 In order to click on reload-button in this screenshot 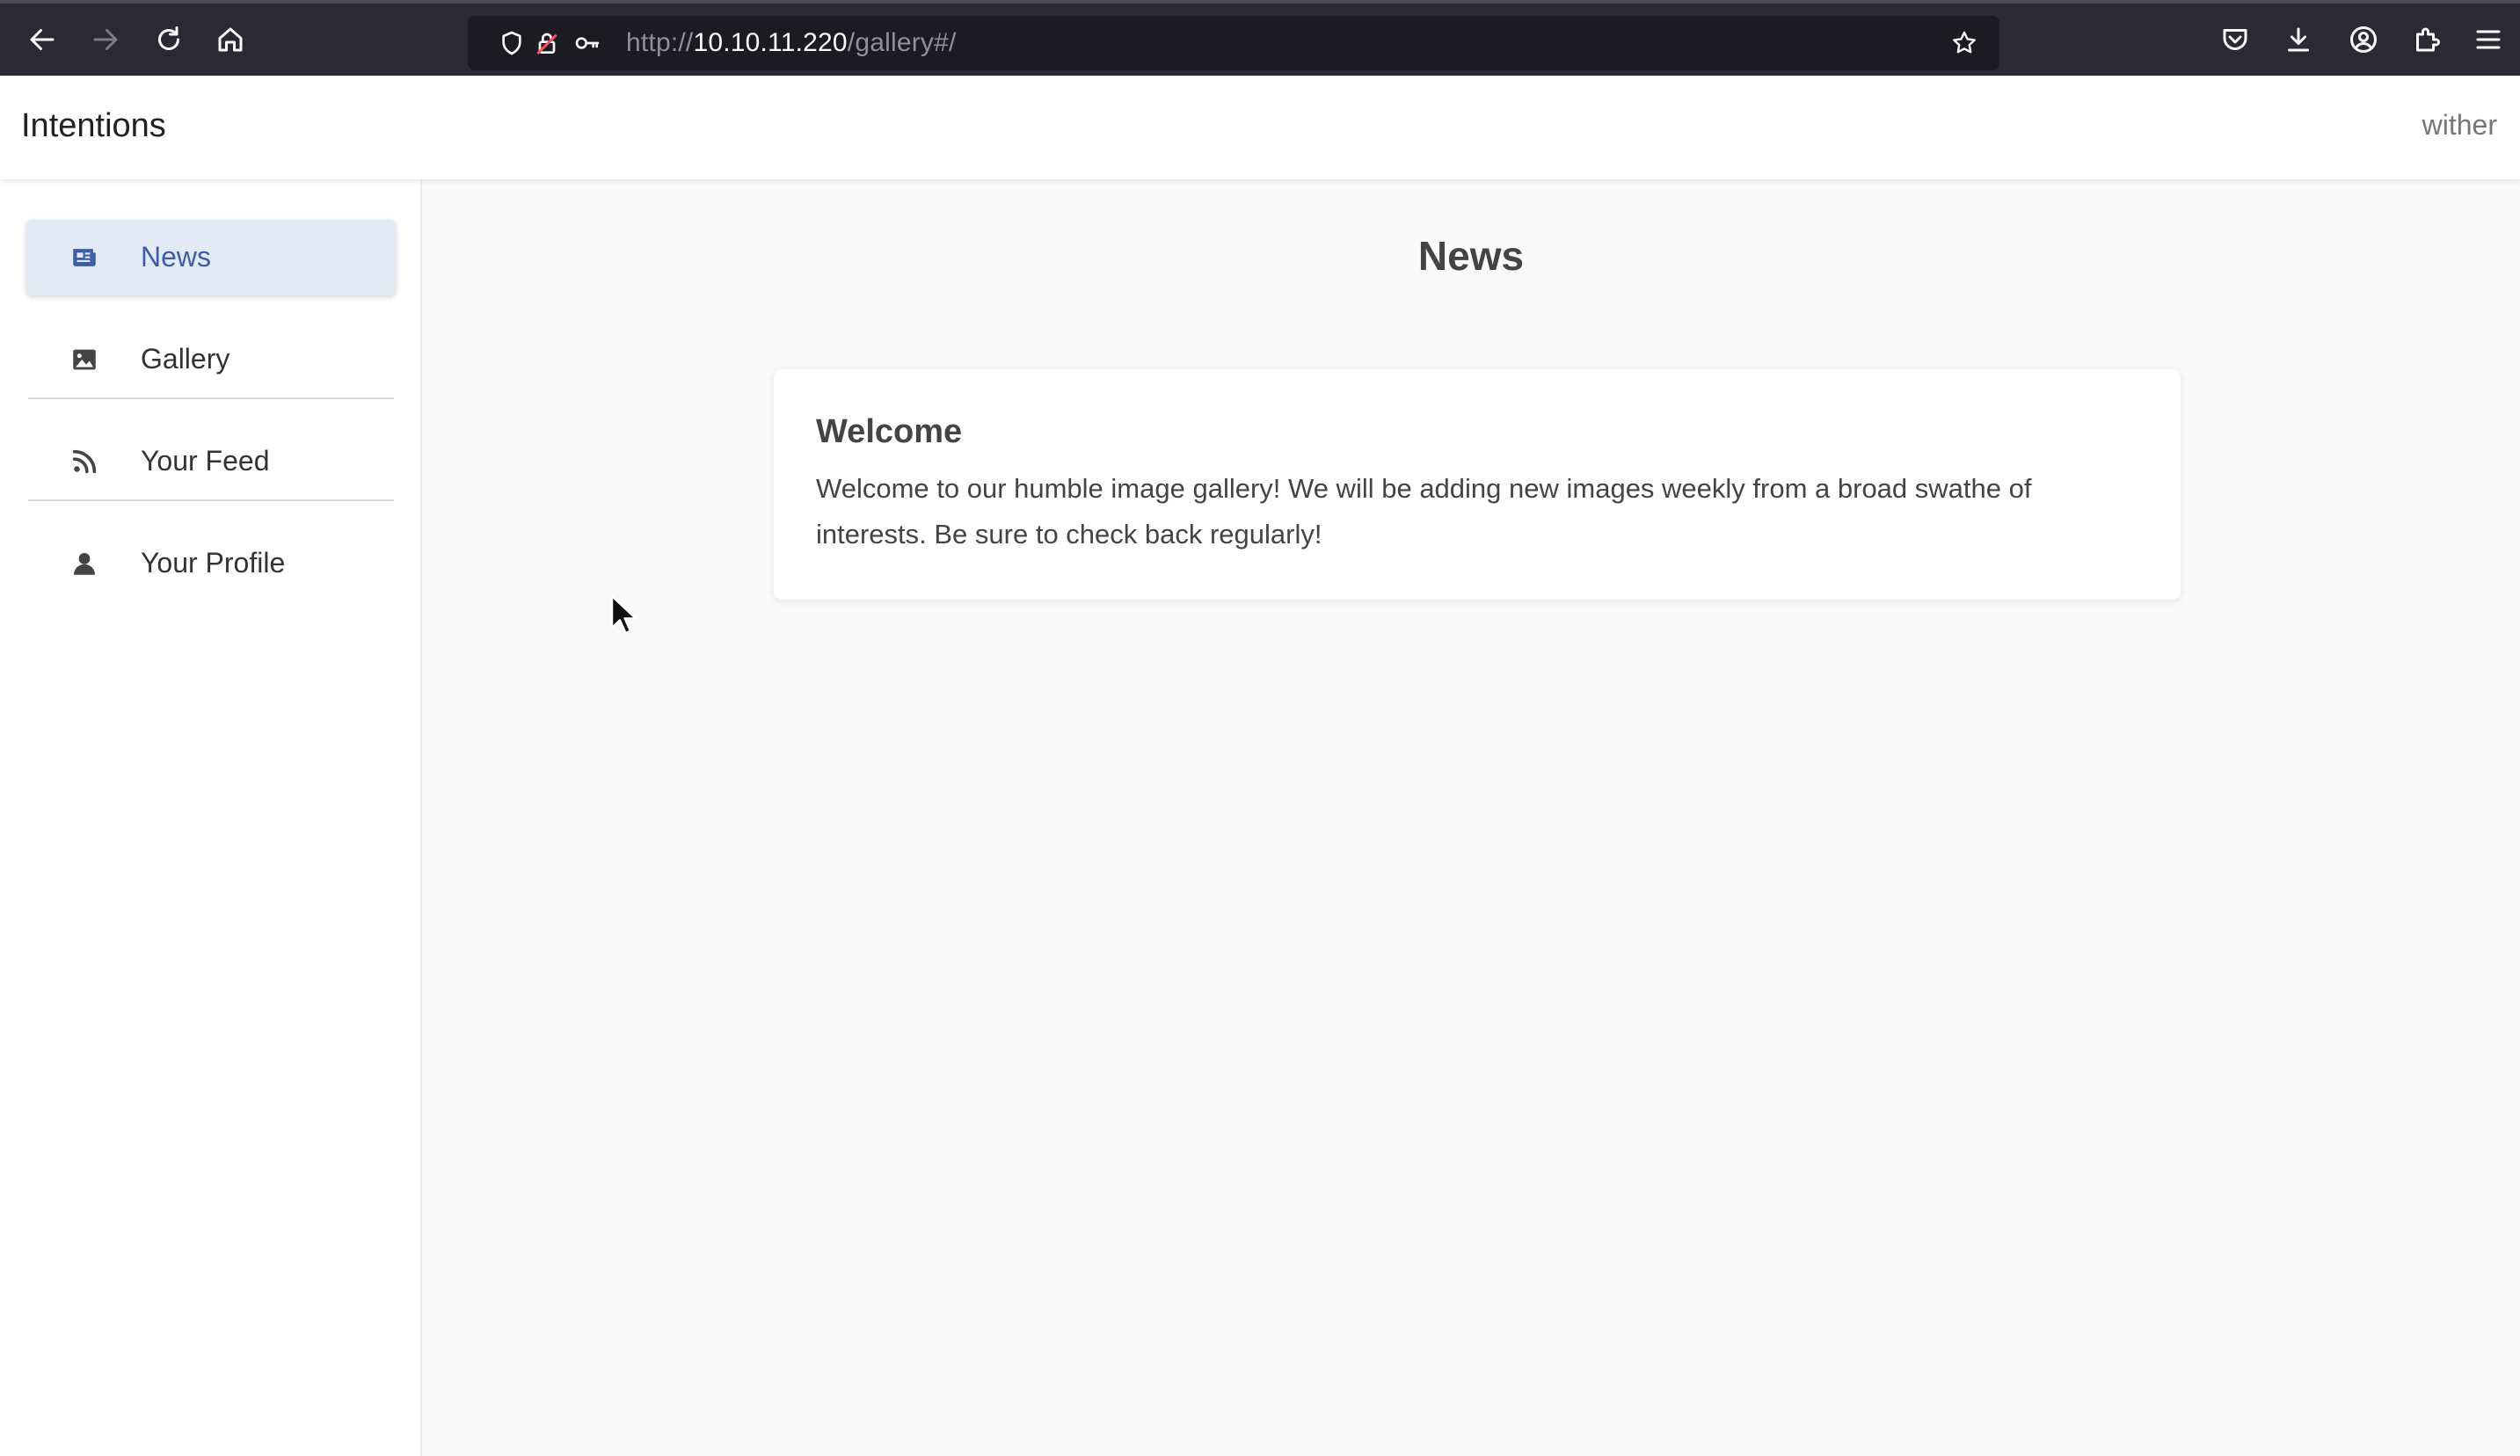, I will do `click(168, 41)`.